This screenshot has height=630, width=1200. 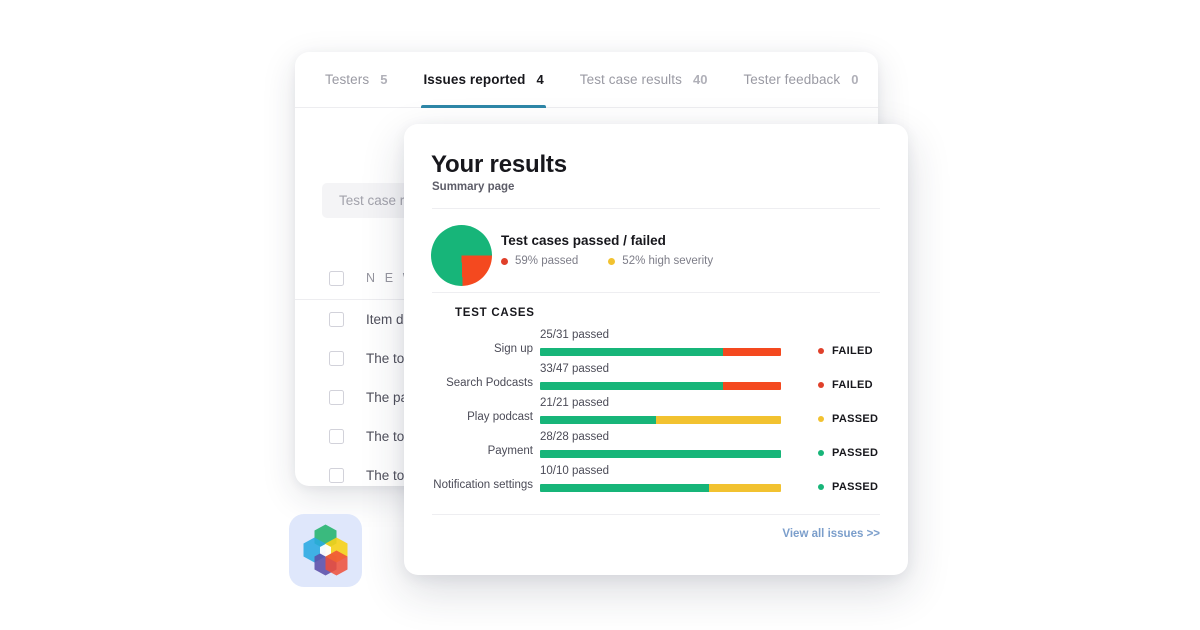 What do you see at coordinates (489, 383) in the screenshot?
I see `testcase-label: Search Podcasts` at bounding box center [489, 383].